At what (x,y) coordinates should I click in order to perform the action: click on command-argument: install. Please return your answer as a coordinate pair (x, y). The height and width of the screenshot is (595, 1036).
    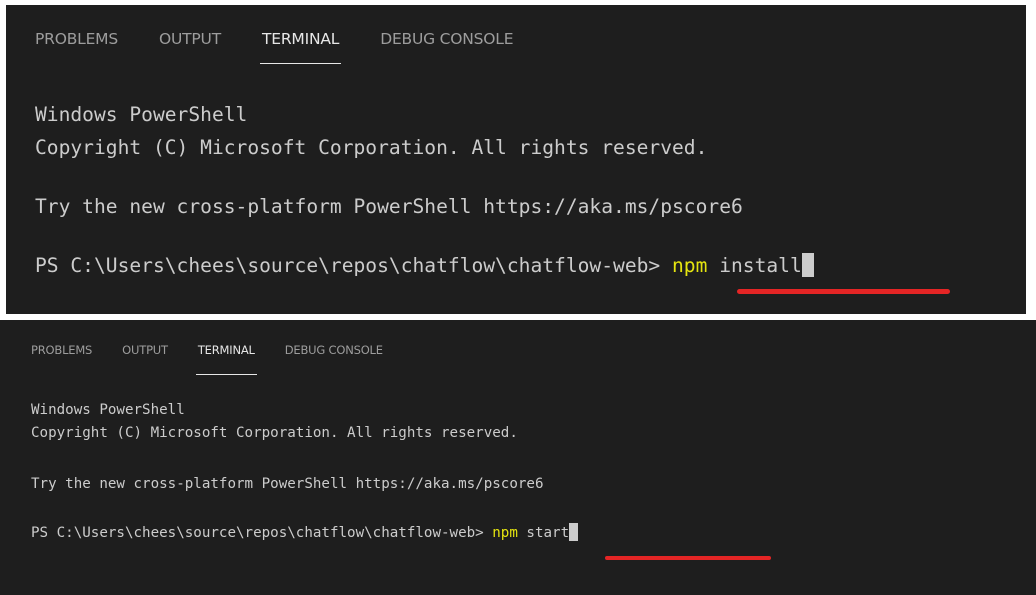
    Looking at the image, I should click on (754, 265).